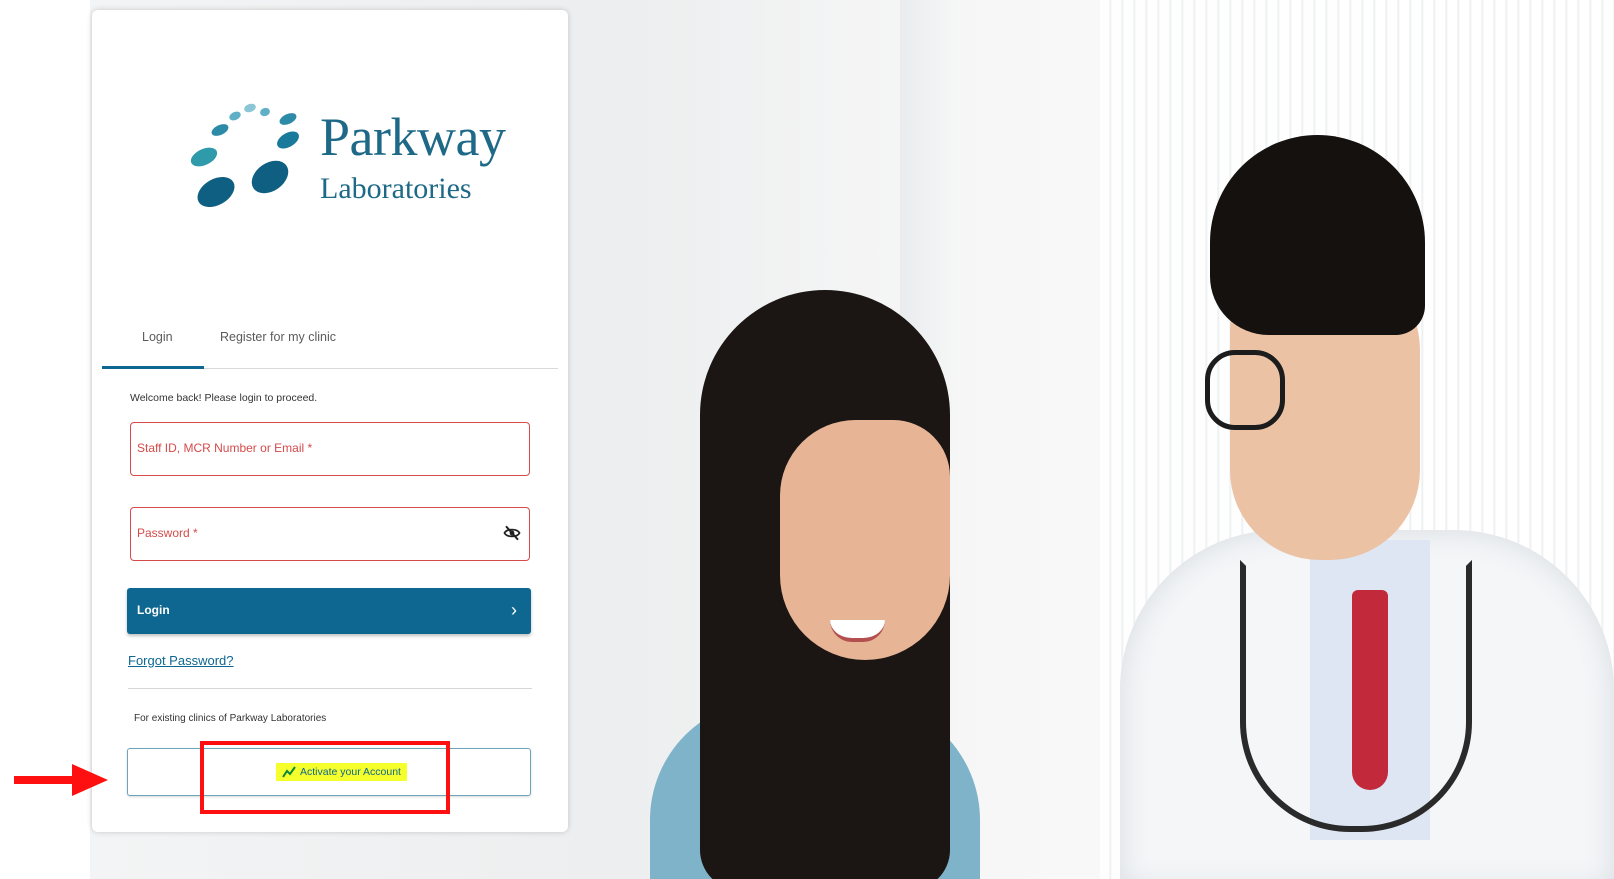 The width and height of the screenshot is (1614, 879). What do you see at coordinates (304, 448) in the screenshot?
I see `username-input` at bounding box center [304, 448].